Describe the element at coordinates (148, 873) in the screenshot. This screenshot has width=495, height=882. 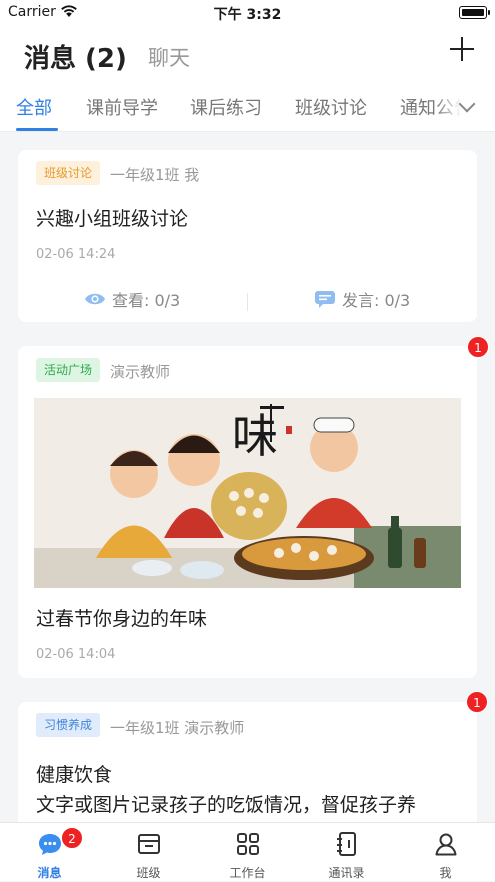
I see `nav-label: 班级` at that location.